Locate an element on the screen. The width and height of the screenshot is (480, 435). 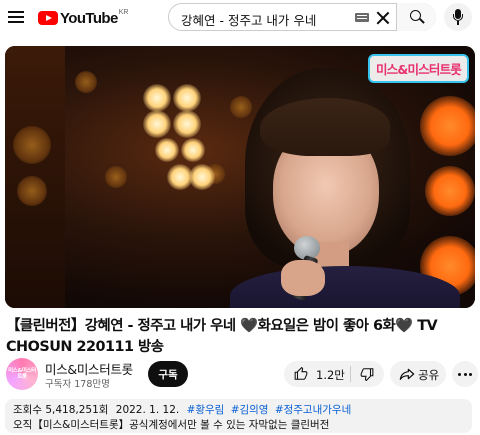
like-dislike-group: 1.2만 is located at coordinates (334, 374).